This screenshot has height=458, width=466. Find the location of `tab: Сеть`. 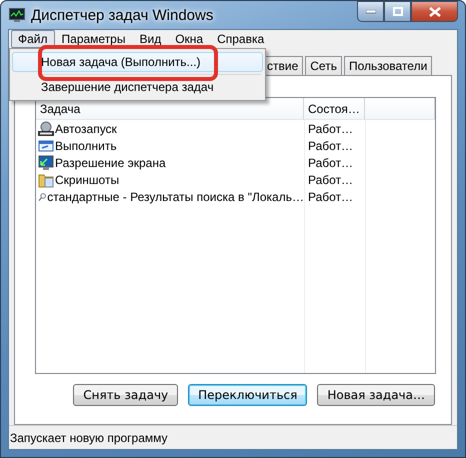

tab: Сеть is located at coordinates (323, 65).